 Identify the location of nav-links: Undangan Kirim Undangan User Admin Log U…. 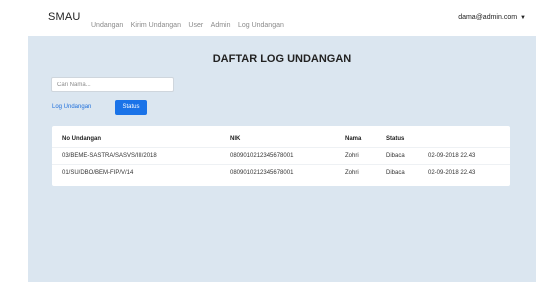
(189, 23).